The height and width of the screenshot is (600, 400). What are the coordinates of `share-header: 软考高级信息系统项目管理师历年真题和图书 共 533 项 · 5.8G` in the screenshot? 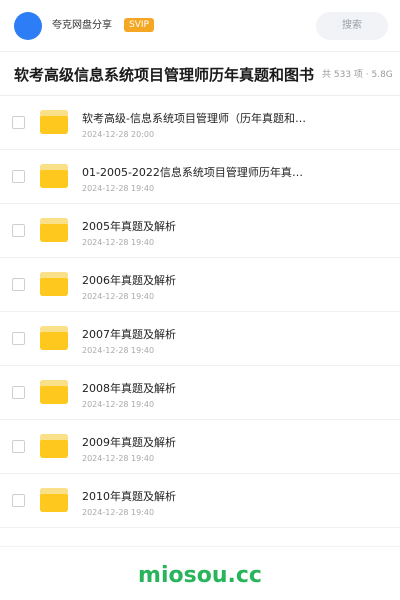 It's located at (200, 74).